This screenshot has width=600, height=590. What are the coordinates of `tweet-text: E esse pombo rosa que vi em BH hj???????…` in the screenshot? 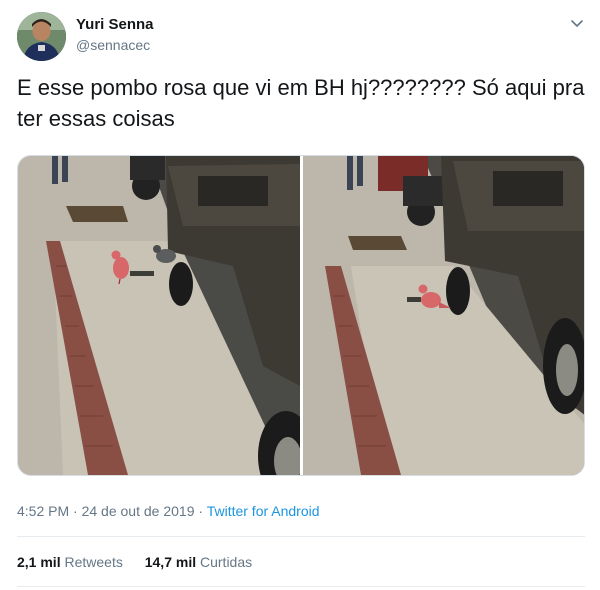 It's located at (301, 103).